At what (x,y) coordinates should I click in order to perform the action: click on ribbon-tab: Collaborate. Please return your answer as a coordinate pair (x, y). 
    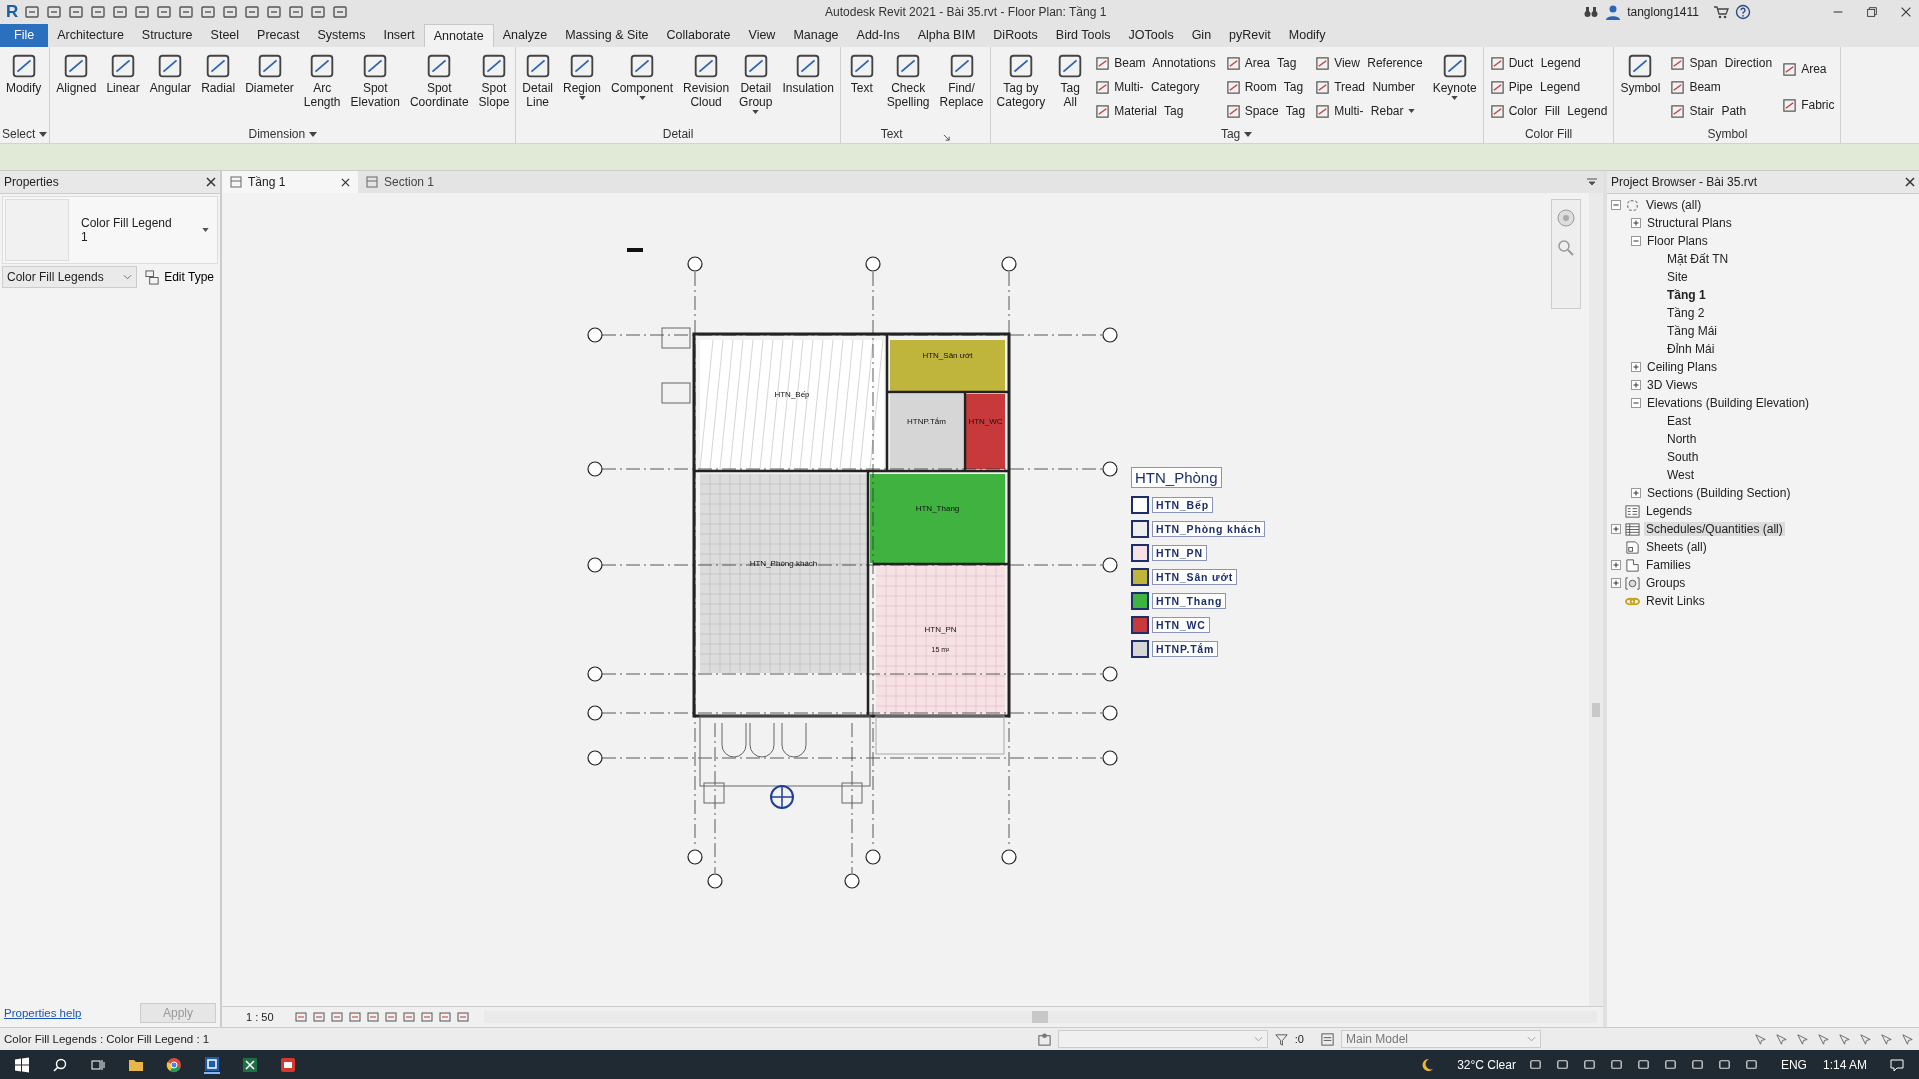
    Looking at the image, I should click on (698, 35).